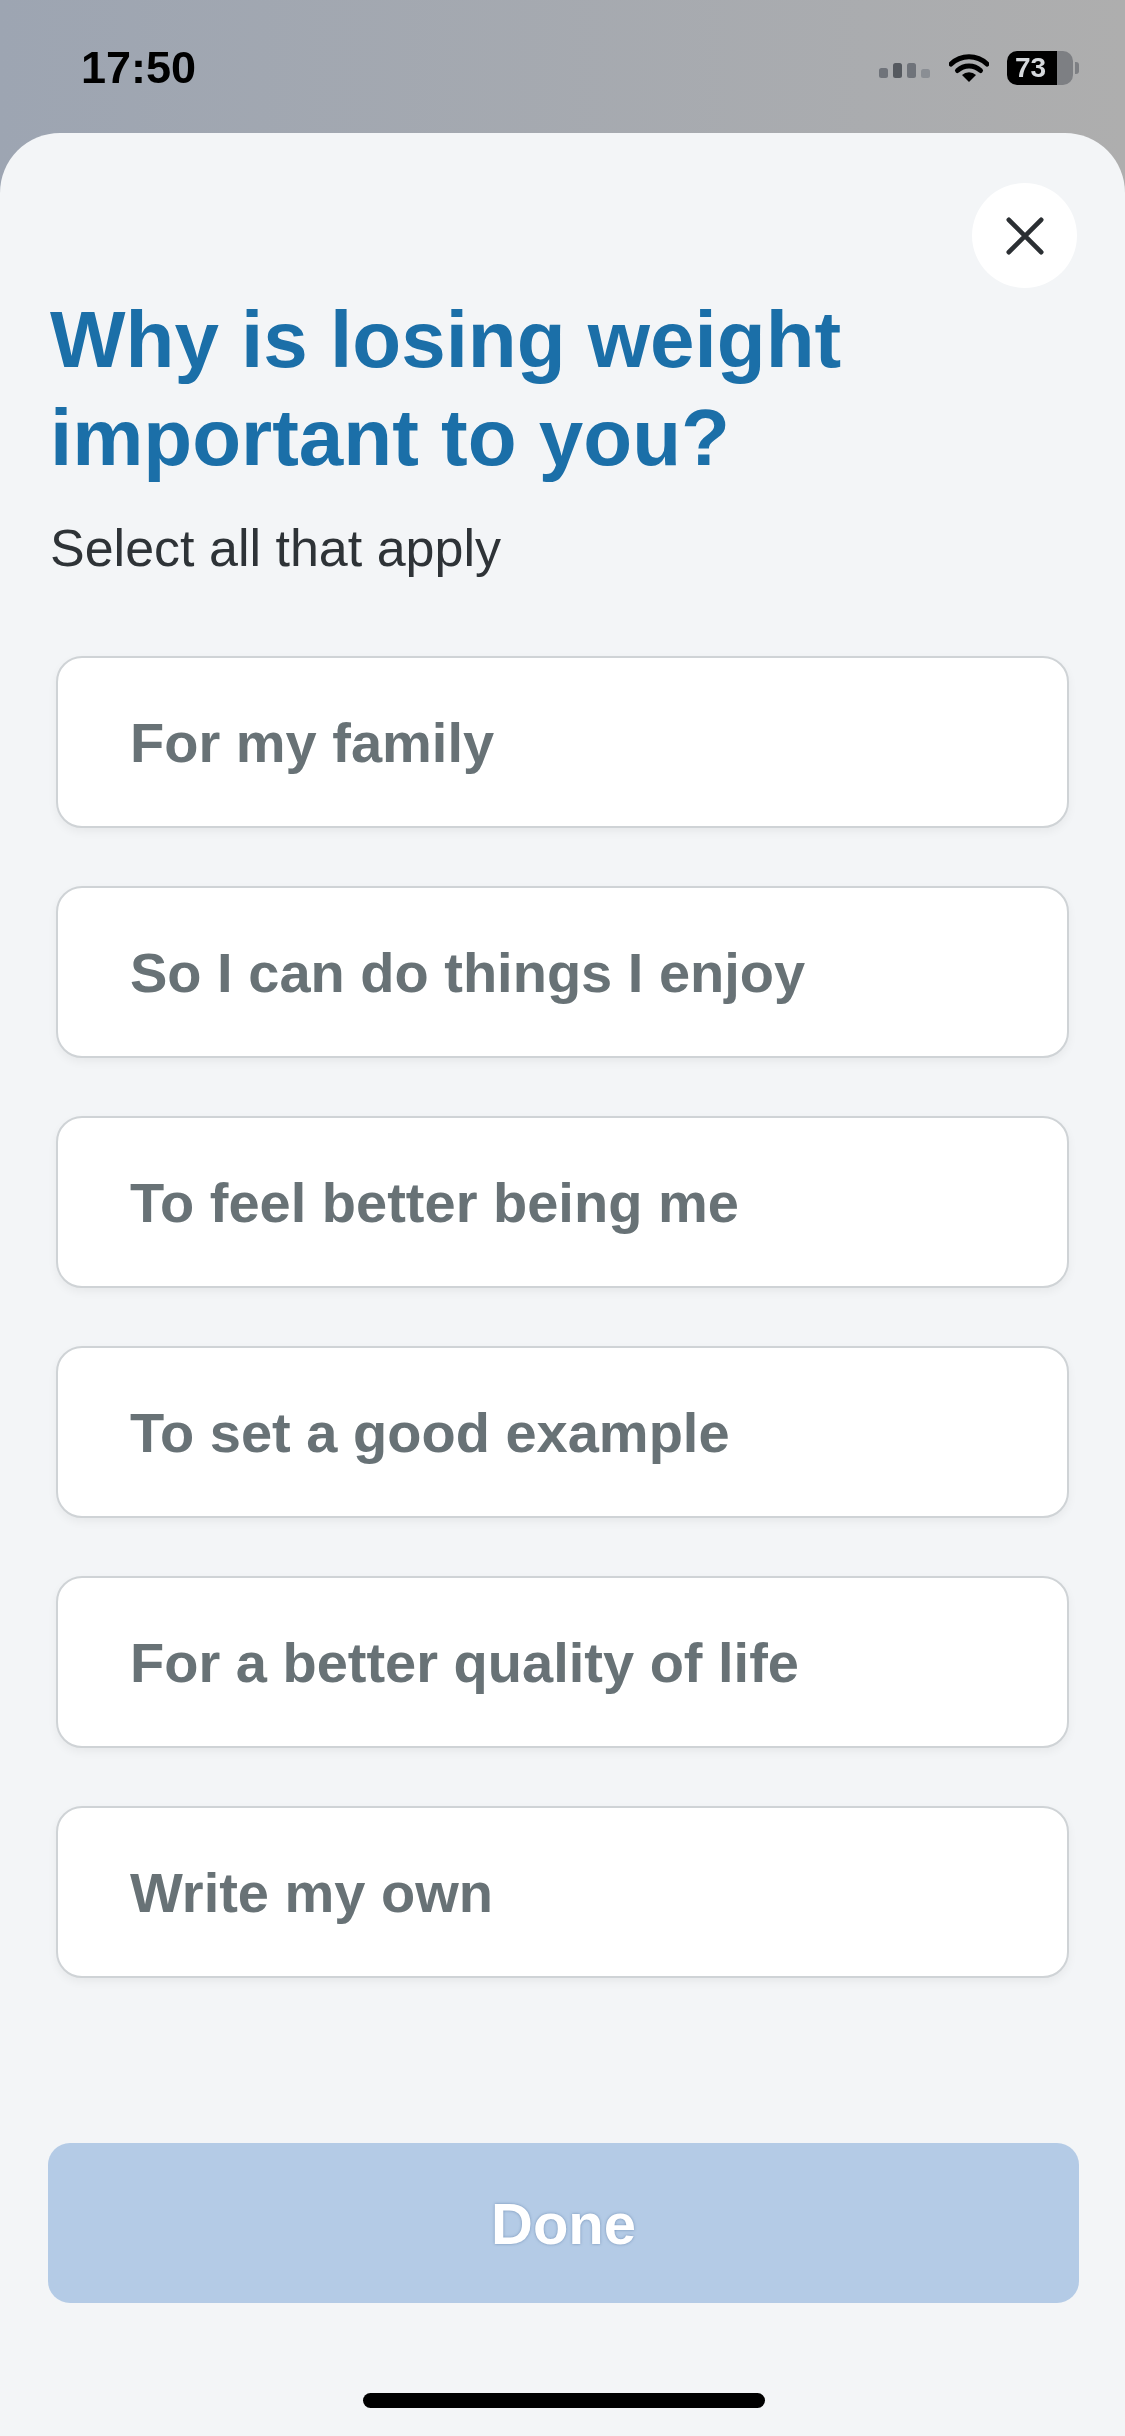 This screenshot has width=1125, height=2436. I want to click on battery-percentage: 73, so click(1031, 68).